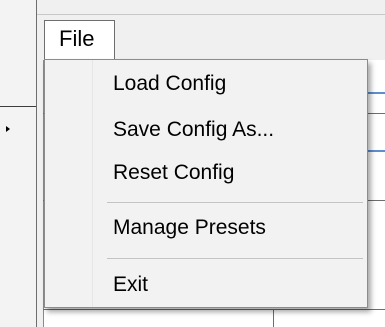 The width and height of the screenshot is (385, 327). Describe the element at coordinates (79, 40) in the screenshot. I see `file-menu: File` at that location.